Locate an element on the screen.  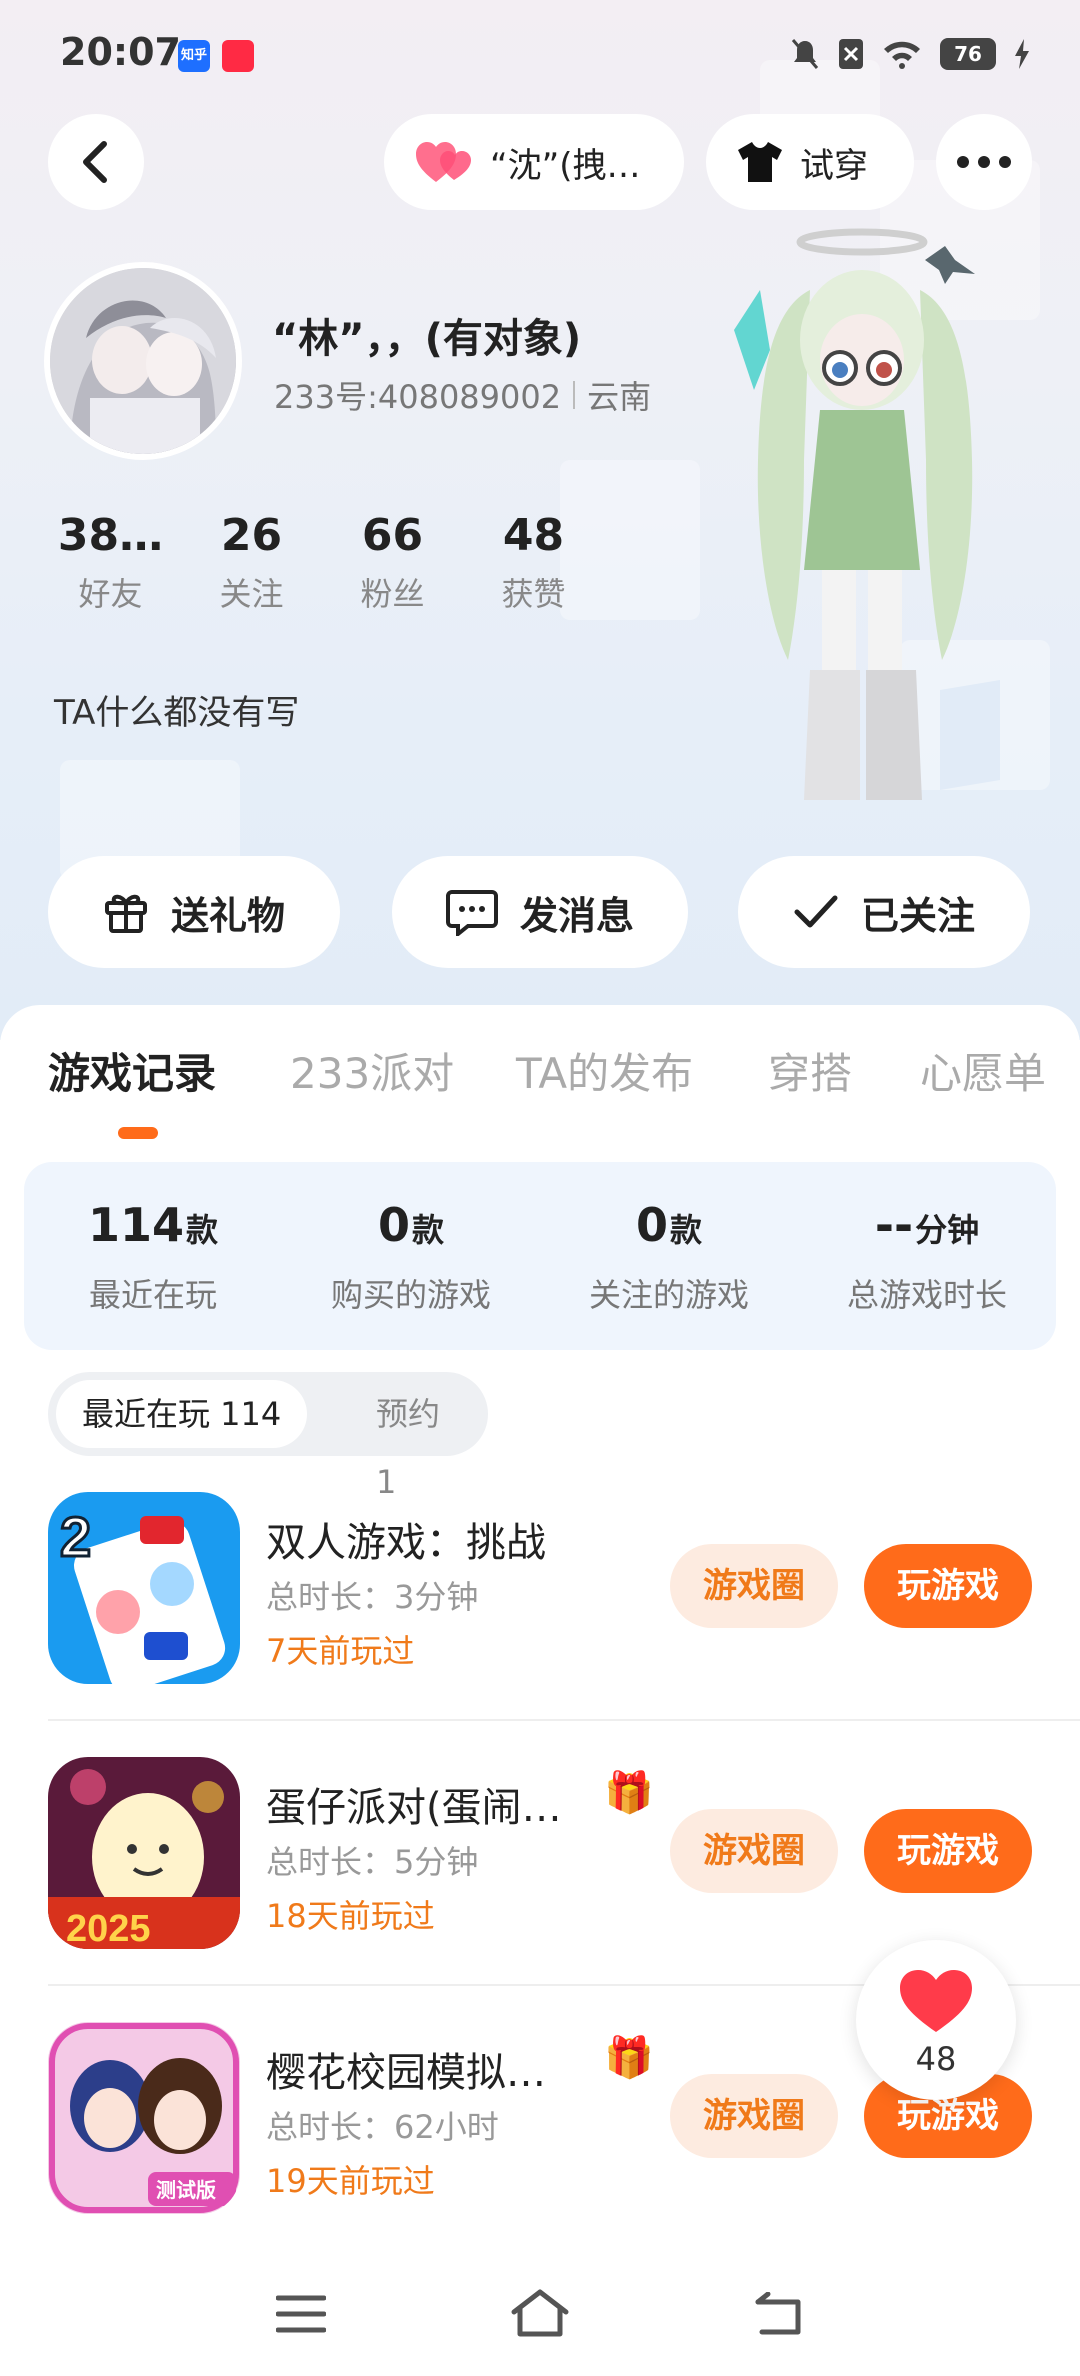
avatar is located at coordinates (143, 361).